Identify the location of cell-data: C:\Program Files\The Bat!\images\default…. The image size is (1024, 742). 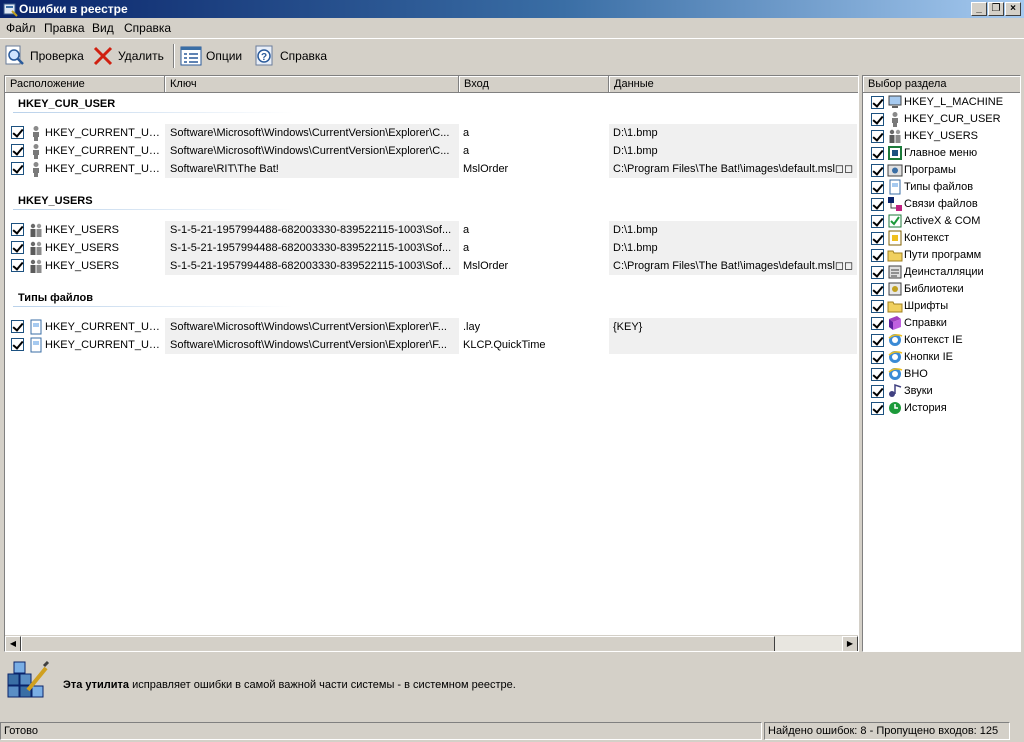
(733, 169).